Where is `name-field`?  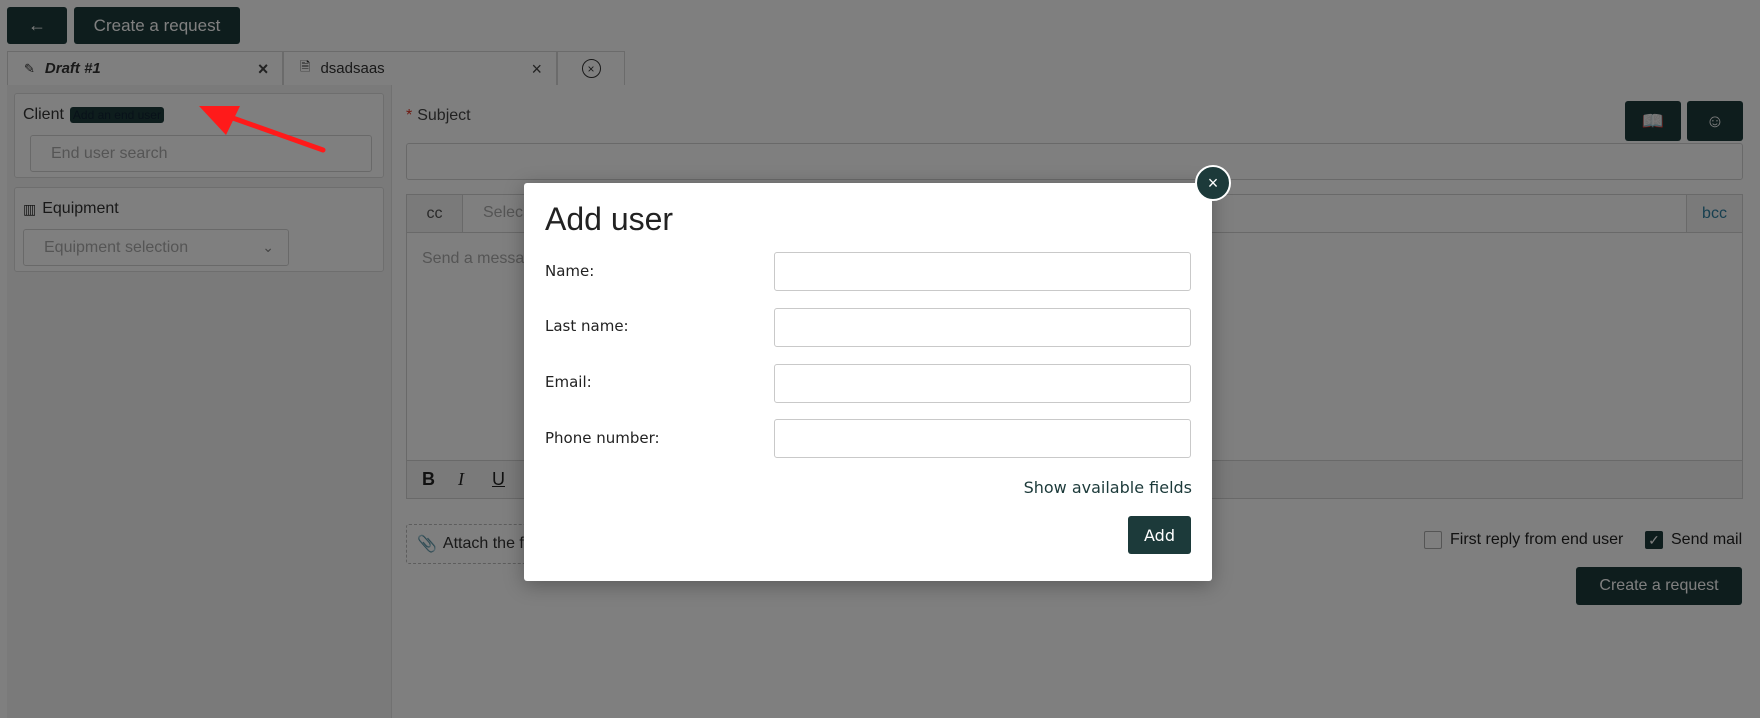
name-field is located at coordinates (982, 271).